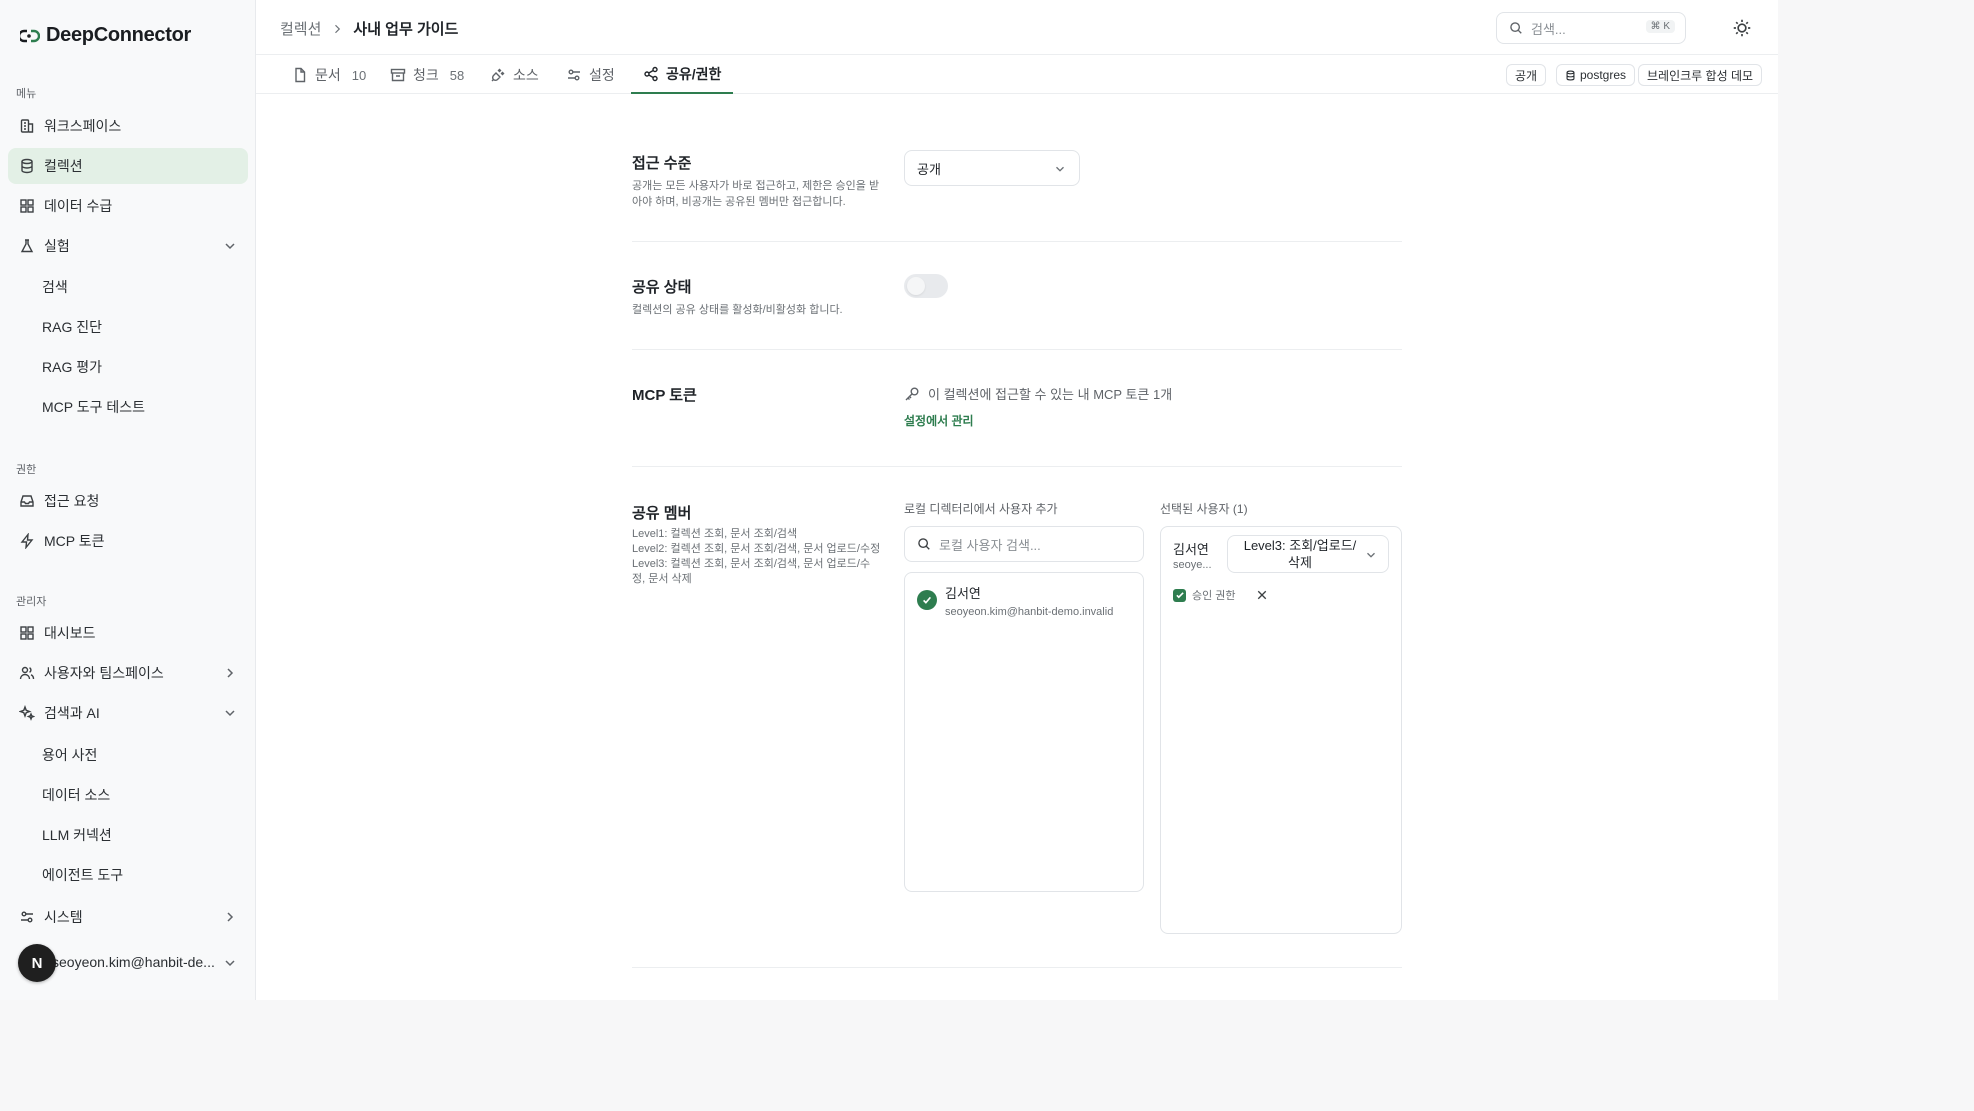 The height and width of the screenshot is (1111, 1974). I want to click on sidebar-item-label: 컬렉션, so click(63, 166).